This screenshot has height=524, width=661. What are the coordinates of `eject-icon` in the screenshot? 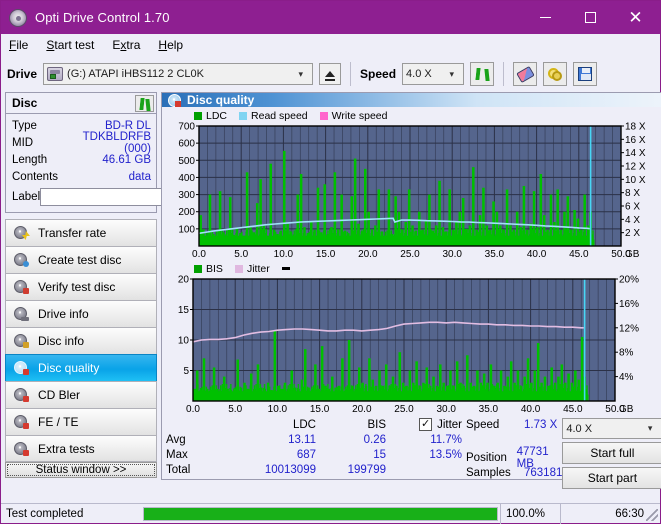 It's located at (330, 76).